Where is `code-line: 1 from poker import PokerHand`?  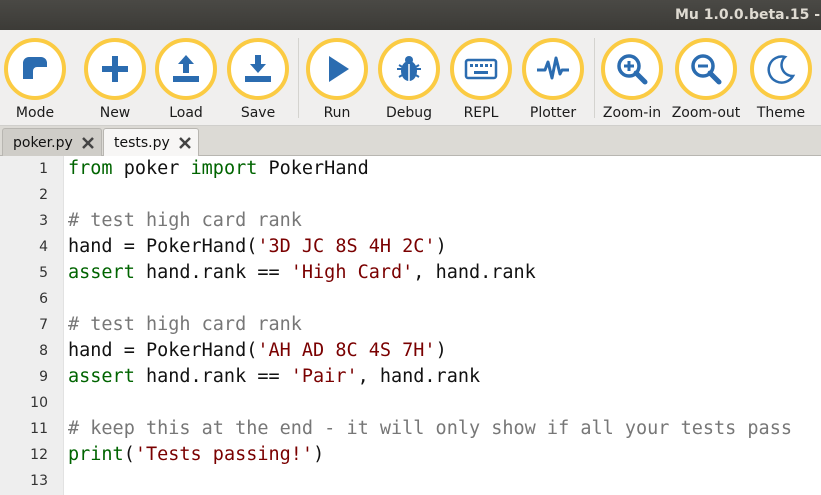 code-line: 1 from poker import PokerHand is located at coordinates (410, 169).